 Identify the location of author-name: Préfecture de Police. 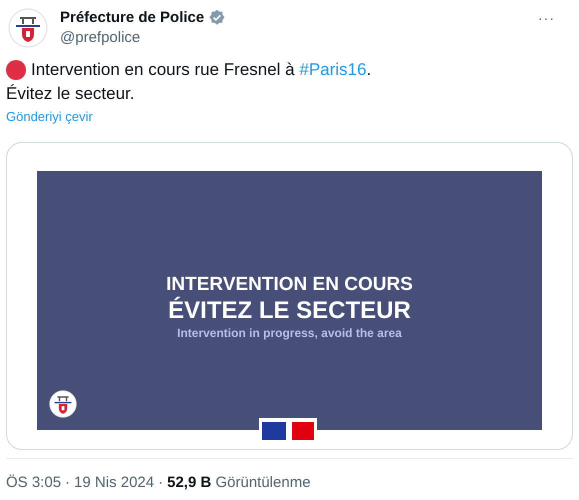
(132, 18).